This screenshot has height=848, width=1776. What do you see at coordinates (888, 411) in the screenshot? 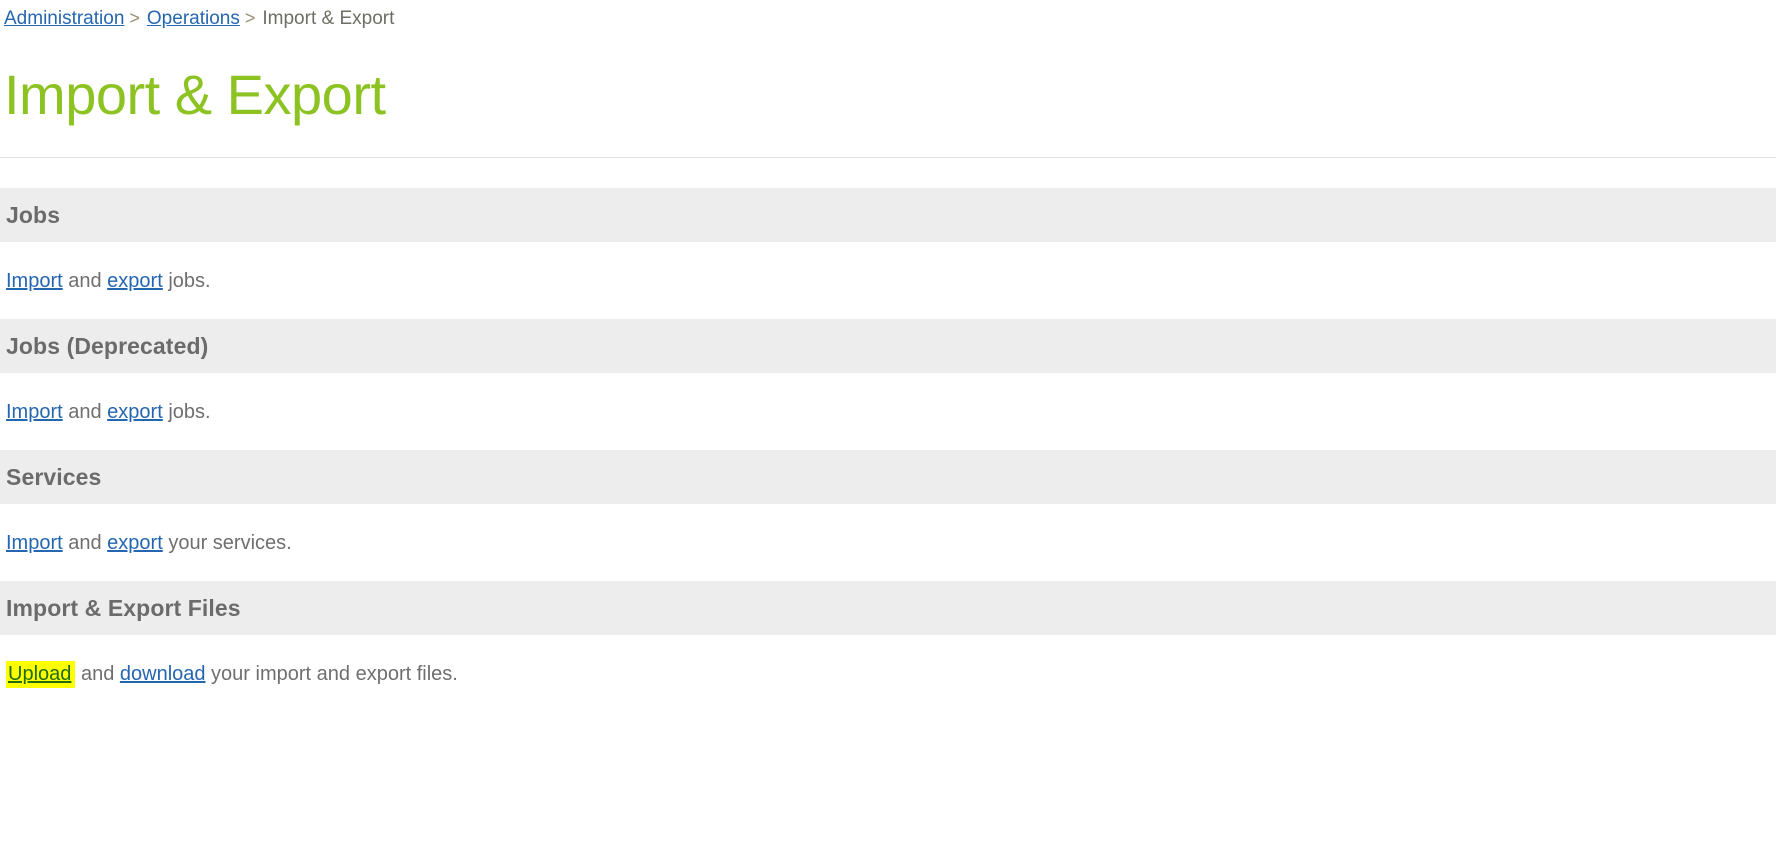
I see `section-body-jobs-deprecated: Import and export jobs.` at bounding box center [888, 411].